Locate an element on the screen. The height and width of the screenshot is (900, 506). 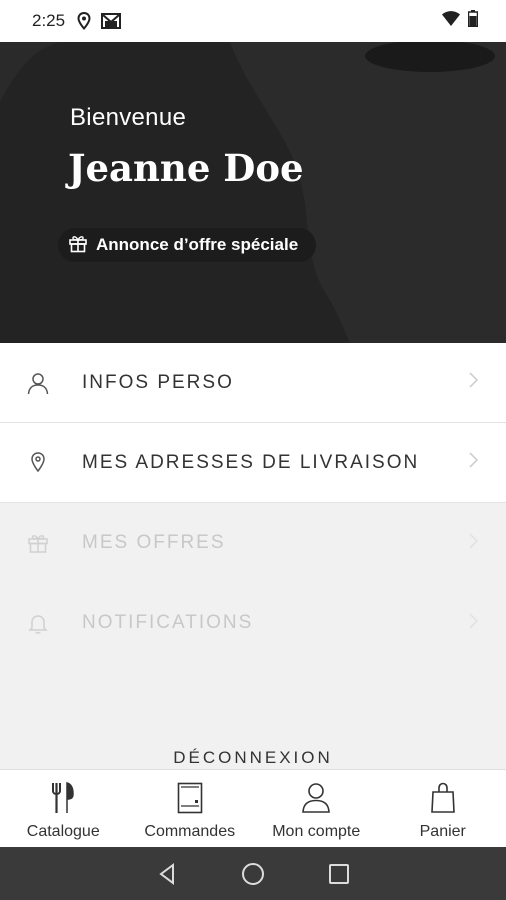
home-icon is located at coordinates (253, 874).